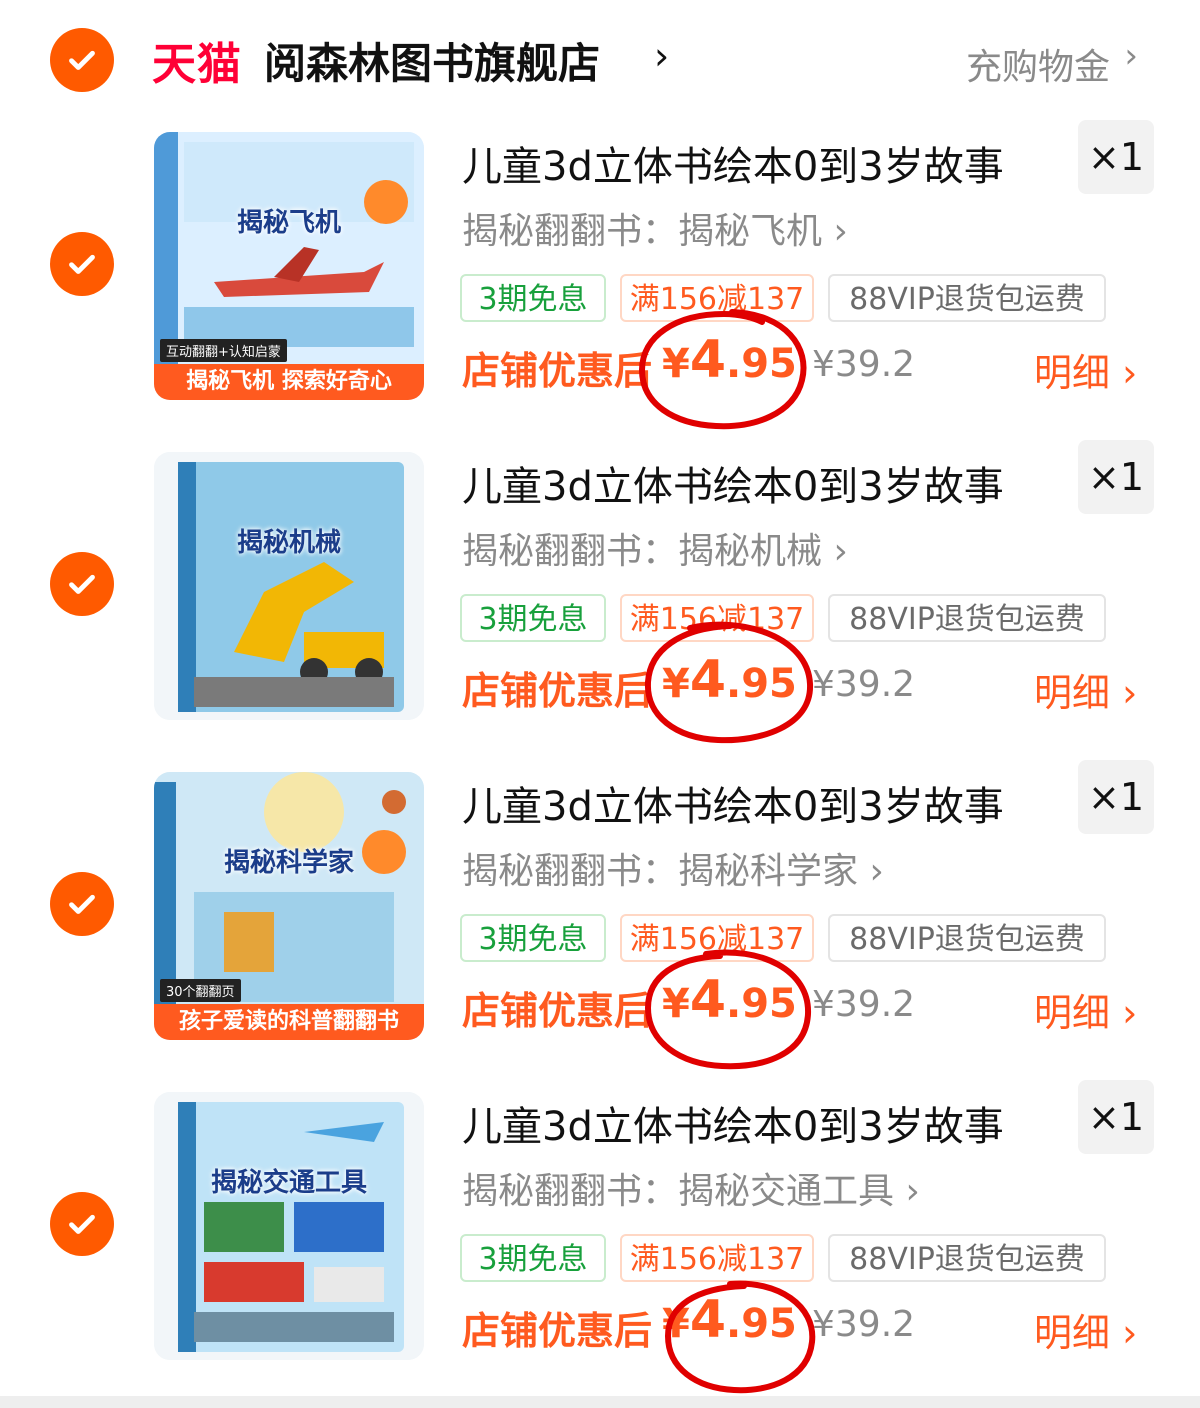 The image size is (1200, 1408). Describe the element at coordinates (655, 548) in the screenshot. I see `sku-selector: 揭秘翻翻书：揭秘机械 ›` at that location.